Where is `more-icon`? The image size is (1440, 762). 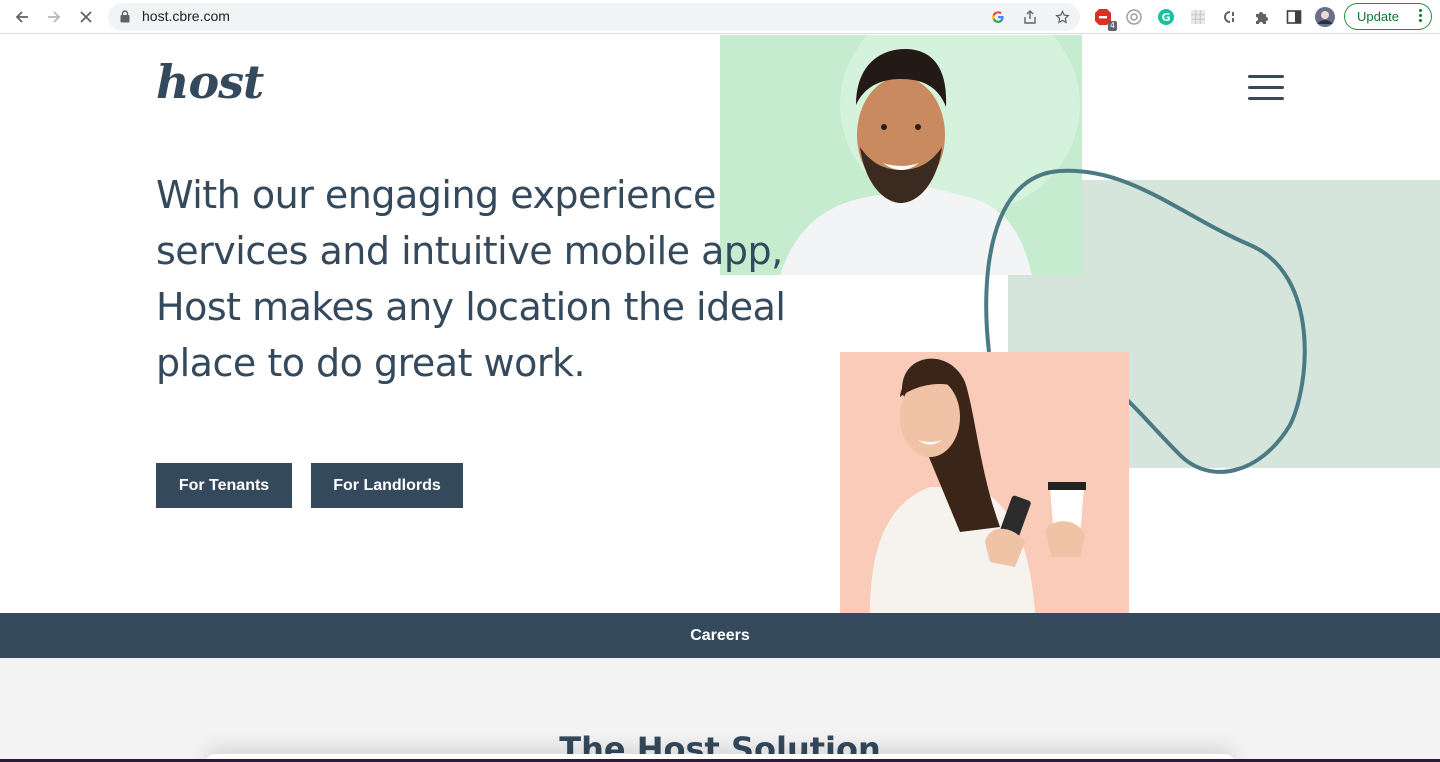 more-icon is located at coordinates (1420, 16).